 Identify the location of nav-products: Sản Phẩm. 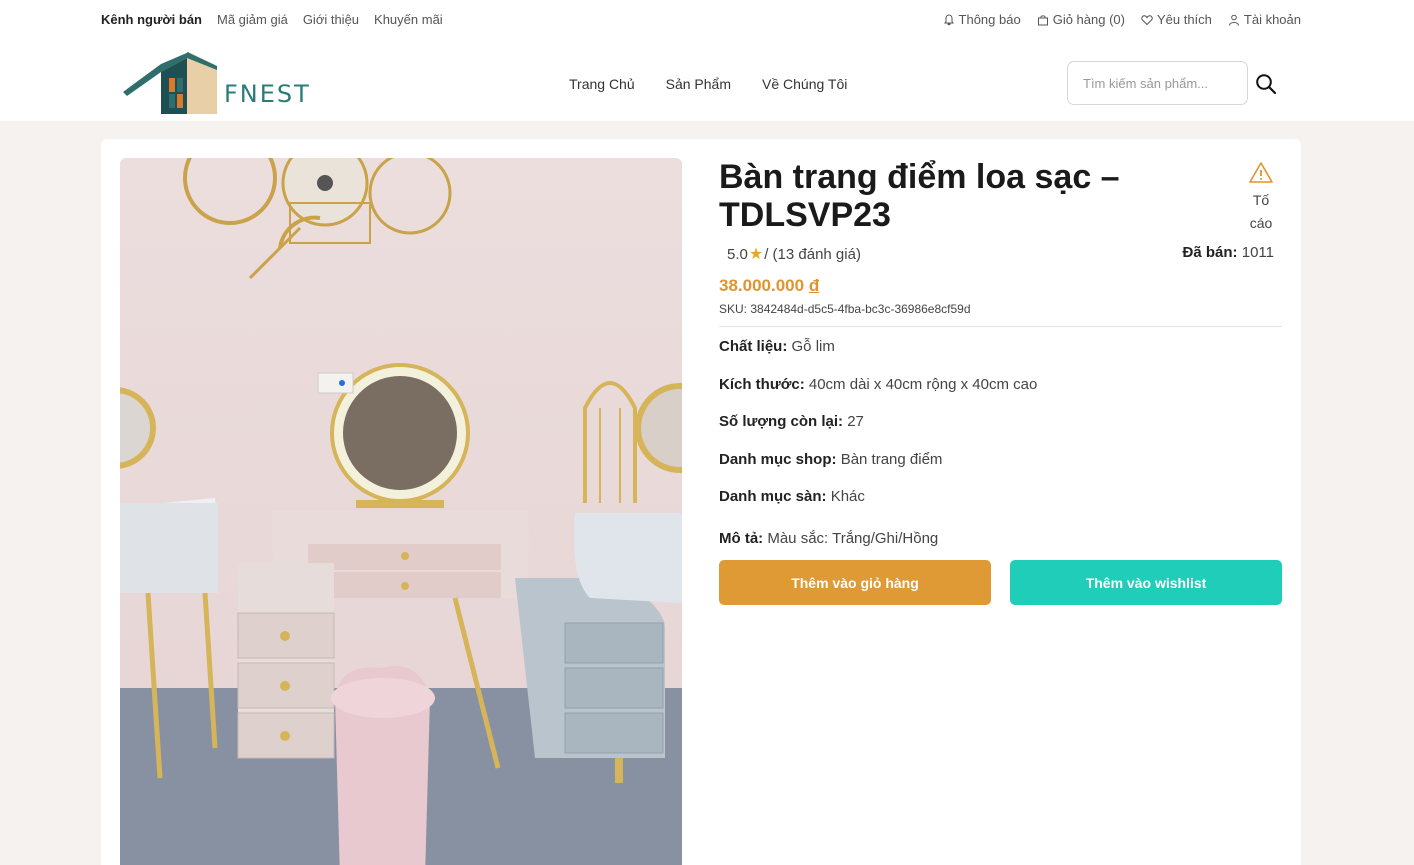
(698, 84).